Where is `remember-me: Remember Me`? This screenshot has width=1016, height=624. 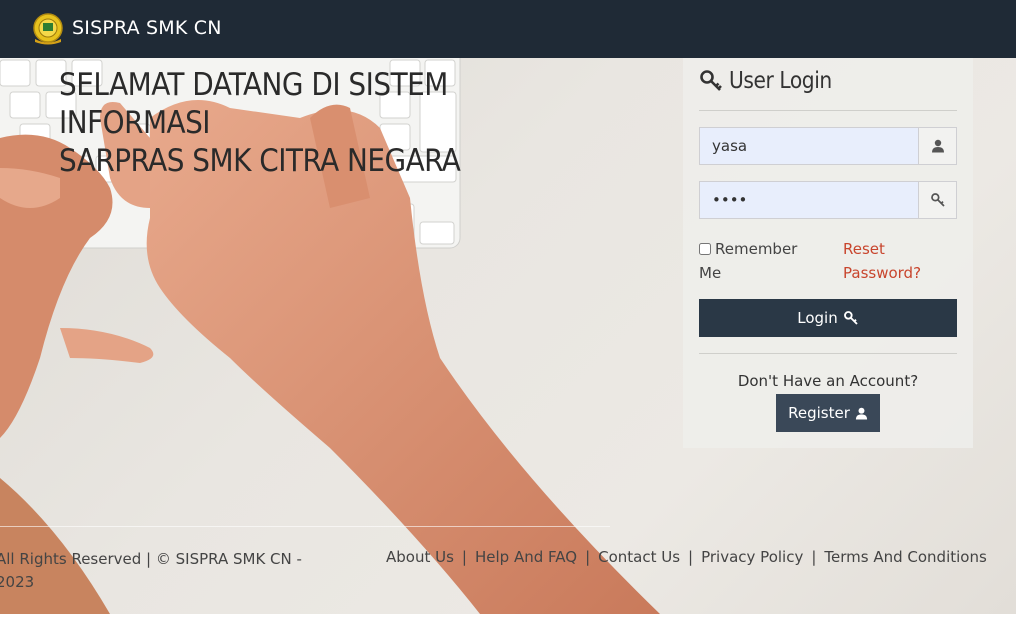 remember-me: Remember Me is located at coordinates (759, 261).